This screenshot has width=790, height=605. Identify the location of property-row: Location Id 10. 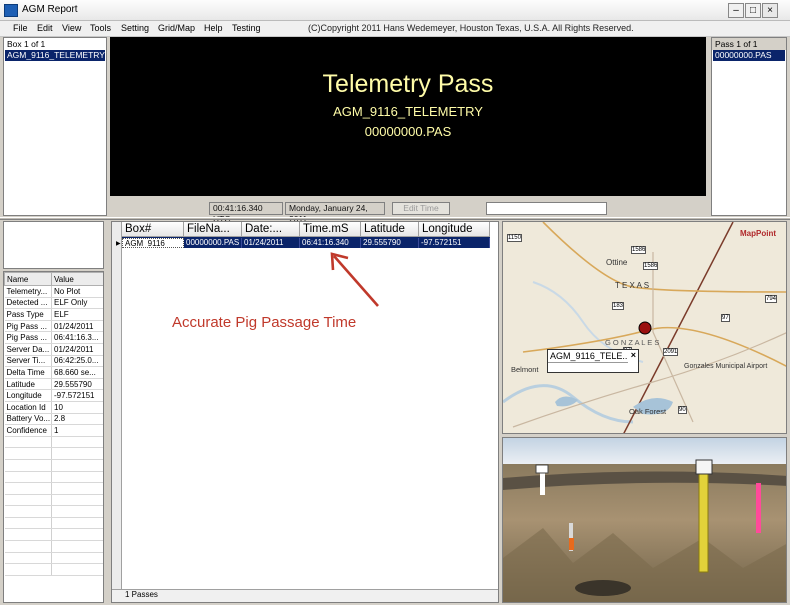
(53, 407).